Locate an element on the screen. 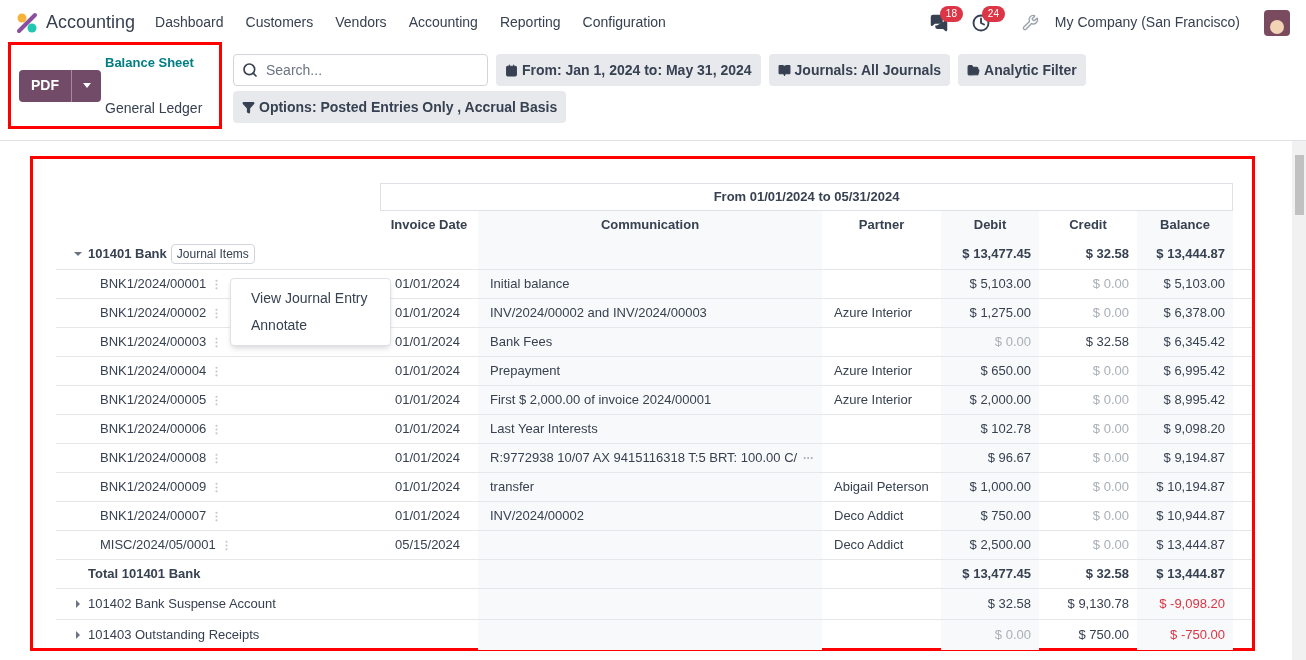 This screenshot has width=1306, height=660. scrollbar is located at coordinates (1299, 400).